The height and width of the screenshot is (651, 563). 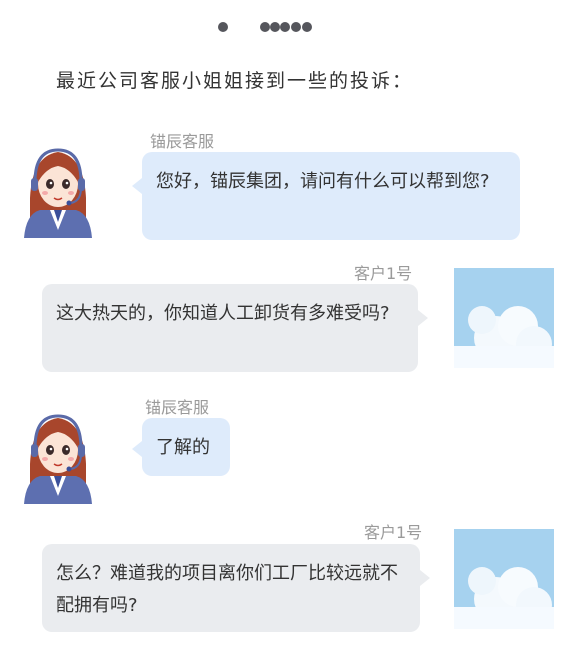 What do you see at coordinates (230, 328) in the screenshot?
I see `chat-bubble-customer: 这大热天的，你知道人工卸货有多难受吗?` at bounding box center [230, 328].